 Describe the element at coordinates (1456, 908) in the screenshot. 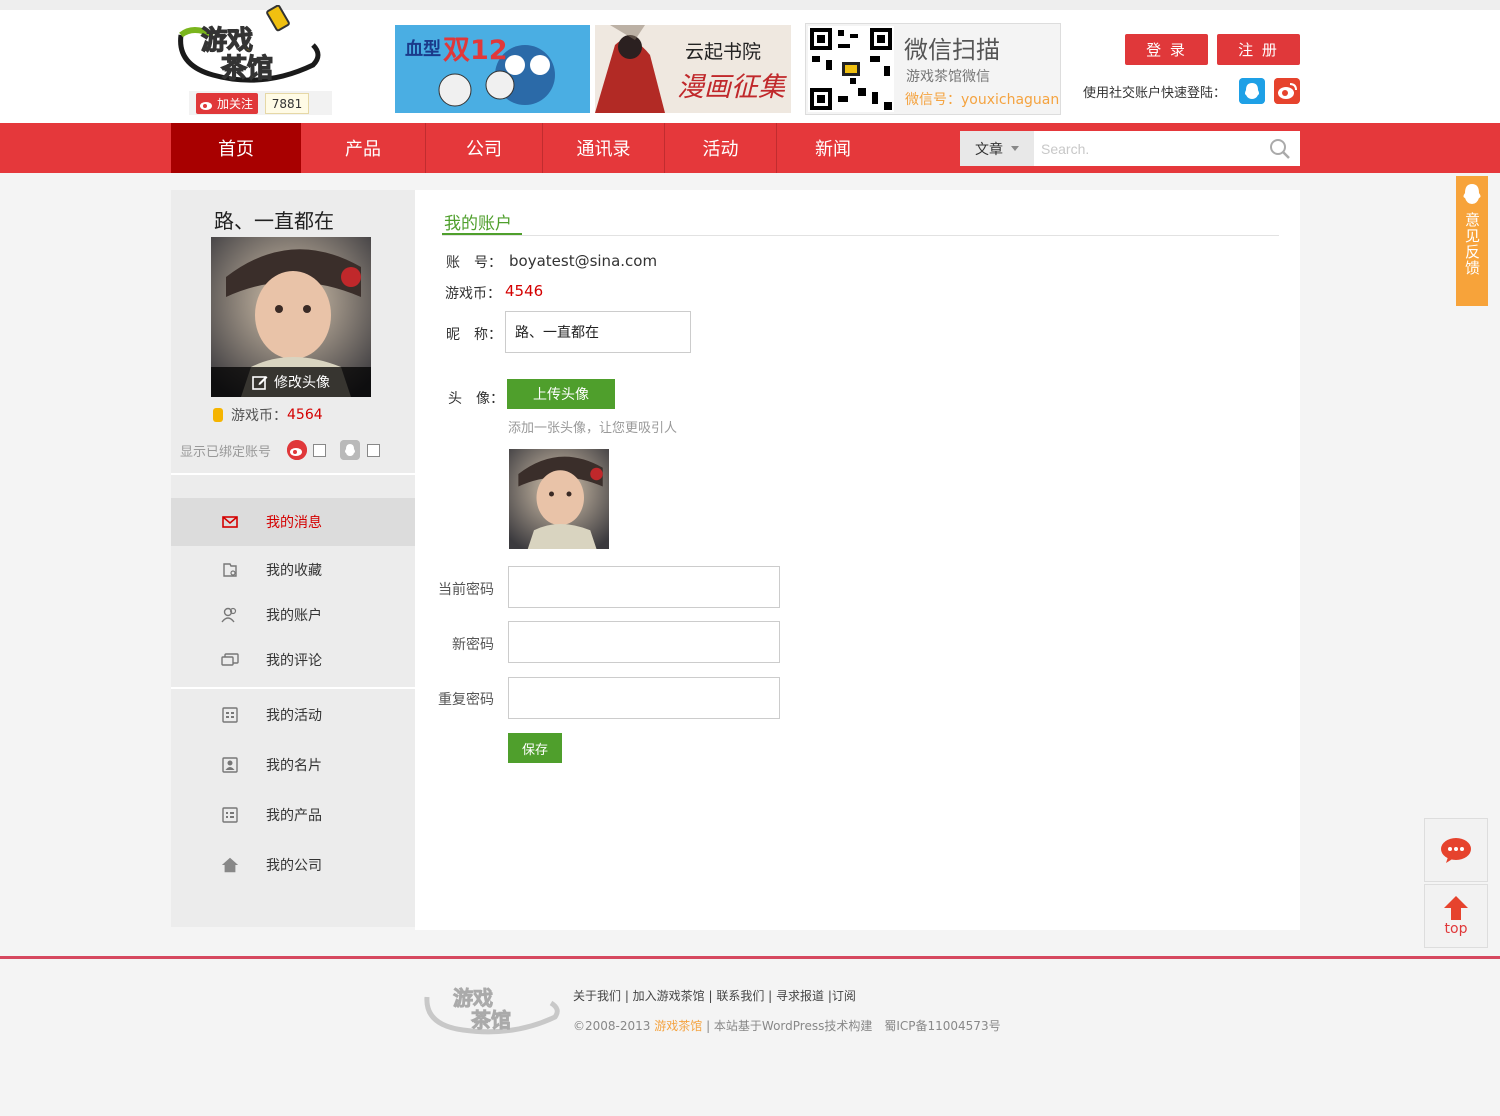

I see `arrow-up-icon` at that location.